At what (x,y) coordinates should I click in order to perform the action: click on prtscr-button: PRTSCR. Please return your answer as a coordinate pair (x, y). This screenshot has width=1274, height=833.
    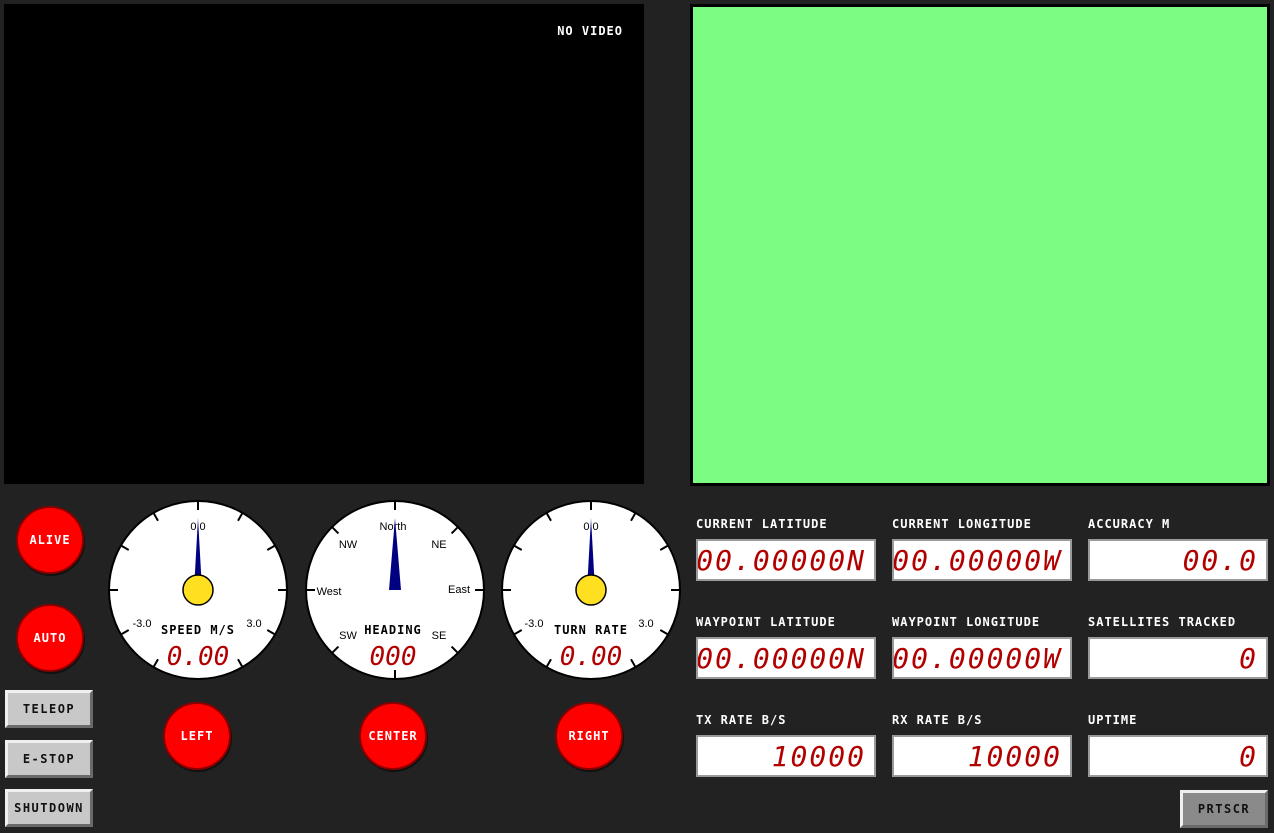
    Looking at the image, I should click on (1224, 809).